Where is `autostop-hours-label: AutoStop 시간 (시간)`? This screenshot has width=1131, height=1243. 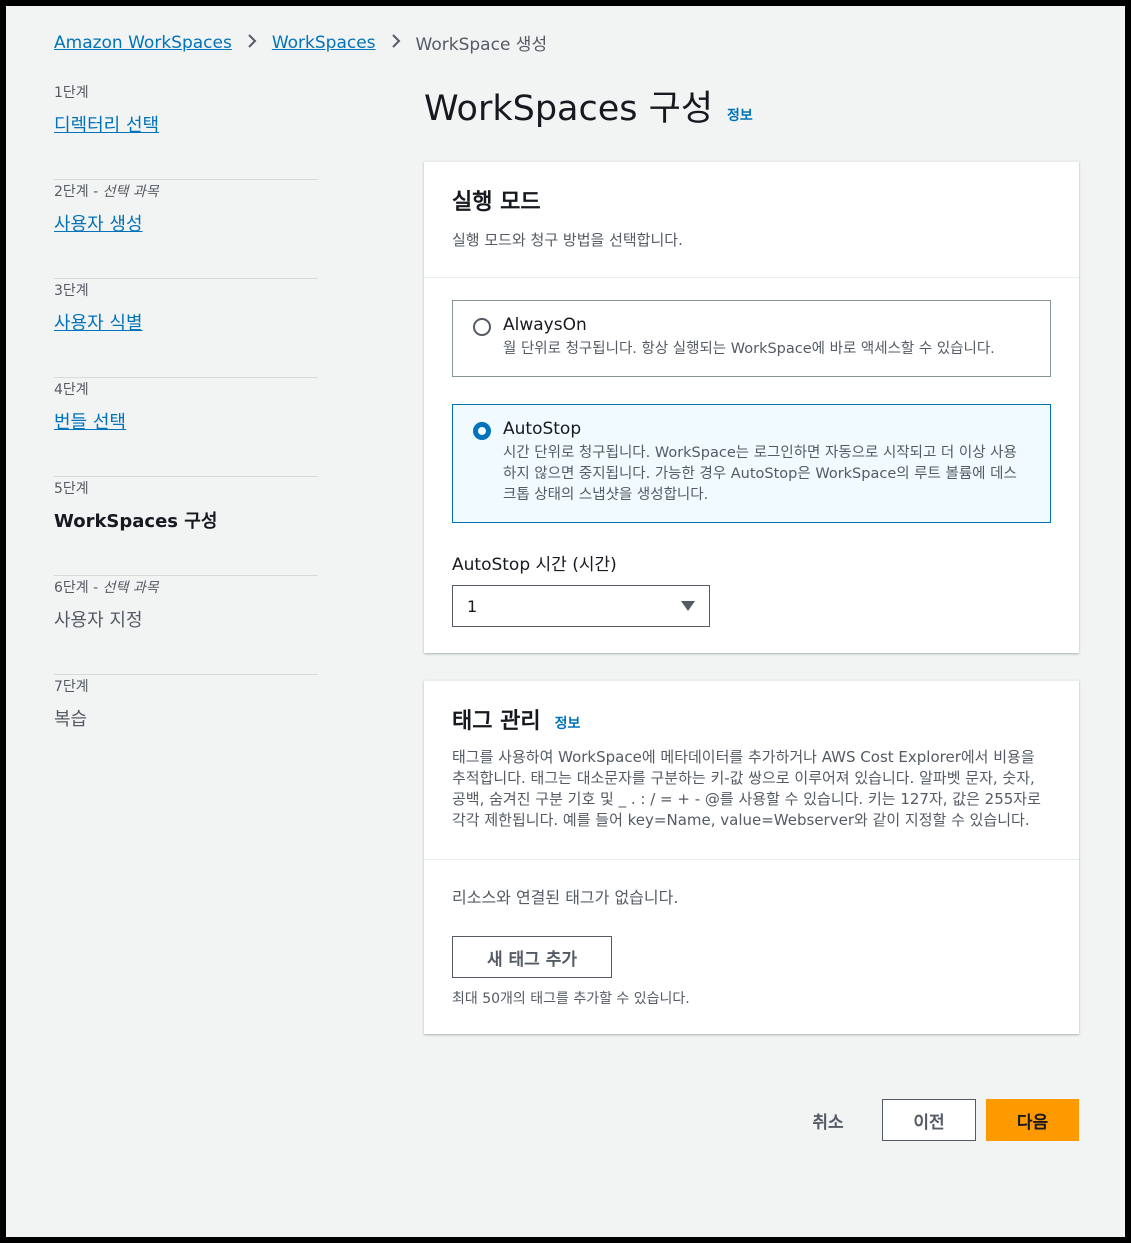 autostop-hours-label: AutoStop 시간 (시간) is located at coordinates (534, 565).